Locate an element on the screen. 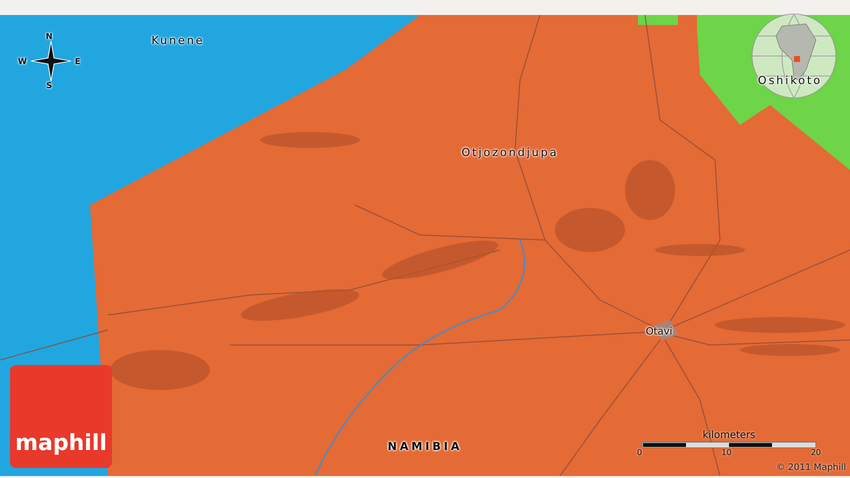  compass-letter: E is located at coordinates (77, 61).